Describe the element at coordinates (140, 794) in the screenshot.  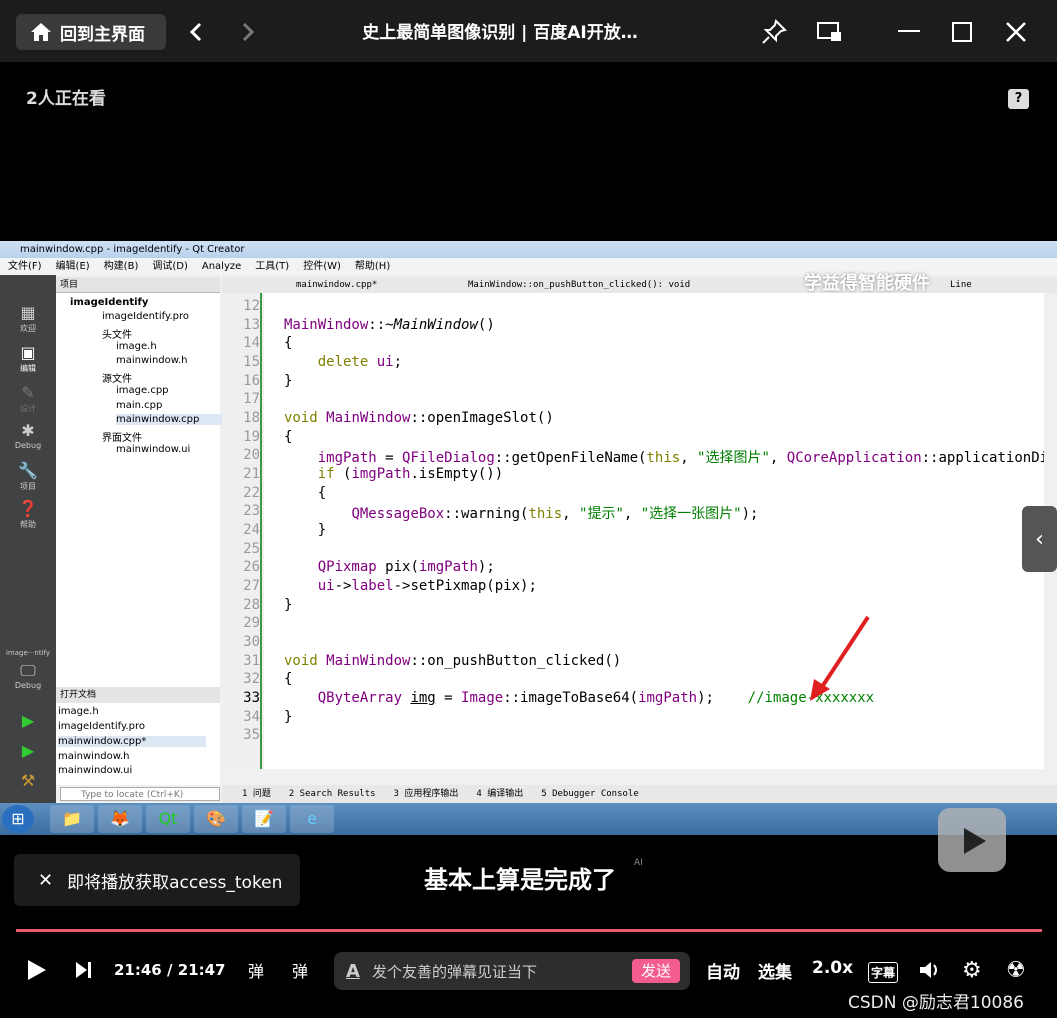
I see `locate-input: Type to locate (Ctrl+K)` at that location.